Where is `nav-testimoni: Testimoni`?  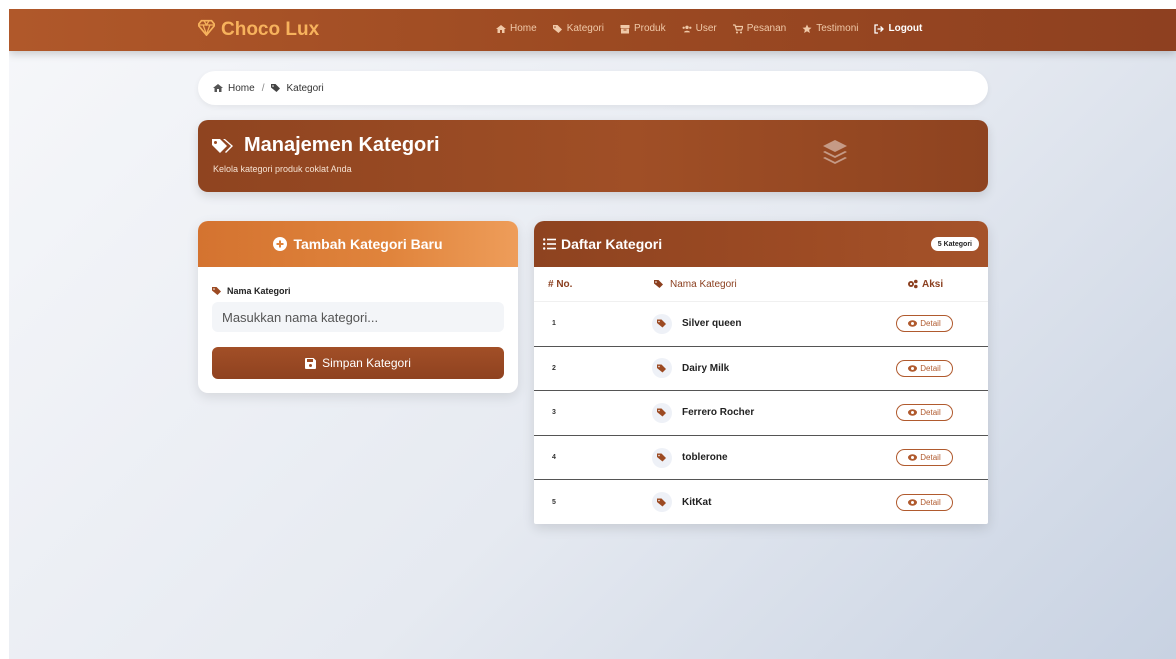
nav-testimoni: Testimoni is located at coordinates (830, 28).